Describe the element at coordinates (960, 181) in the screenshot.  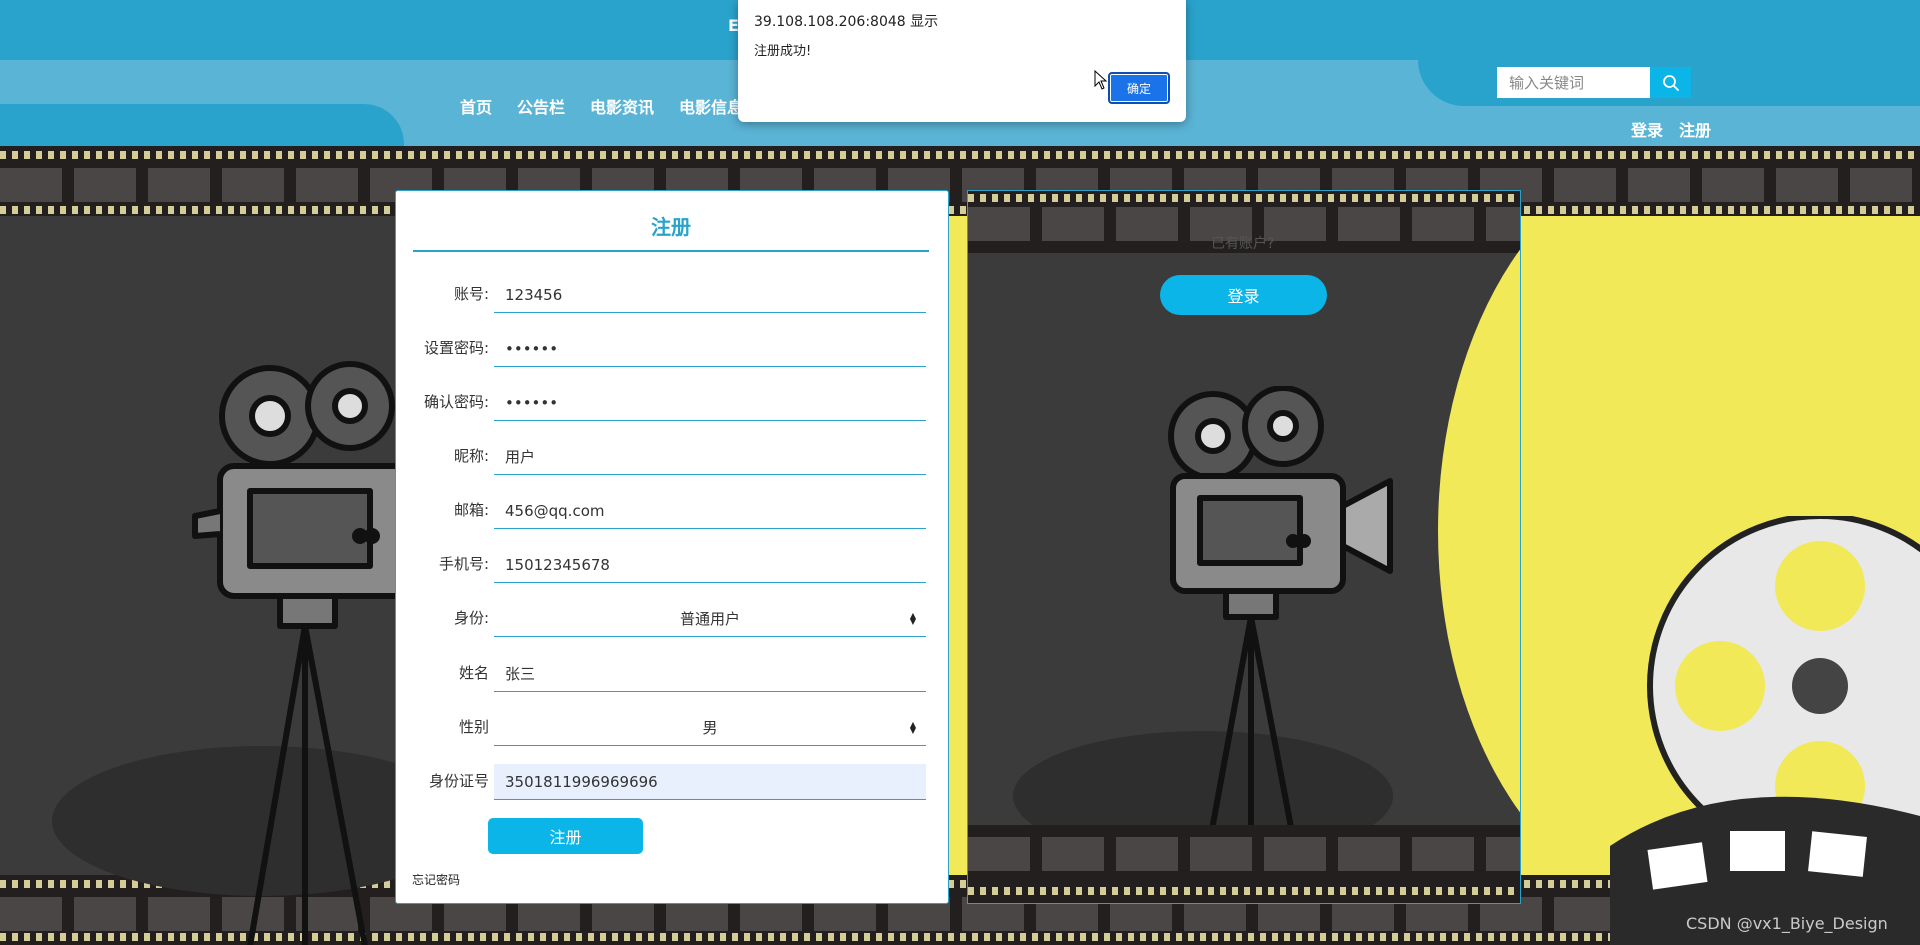
I see `filmstrip-top` at that location.